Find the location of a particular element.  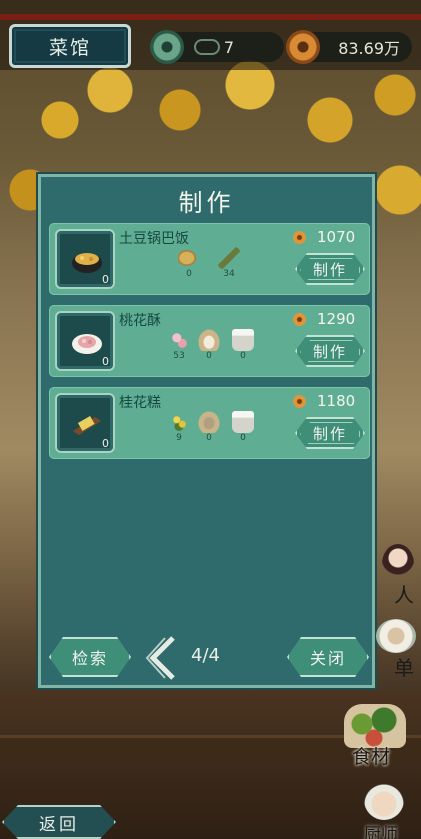

potato-rice-pot-icon is located at coordinates (87, 263).